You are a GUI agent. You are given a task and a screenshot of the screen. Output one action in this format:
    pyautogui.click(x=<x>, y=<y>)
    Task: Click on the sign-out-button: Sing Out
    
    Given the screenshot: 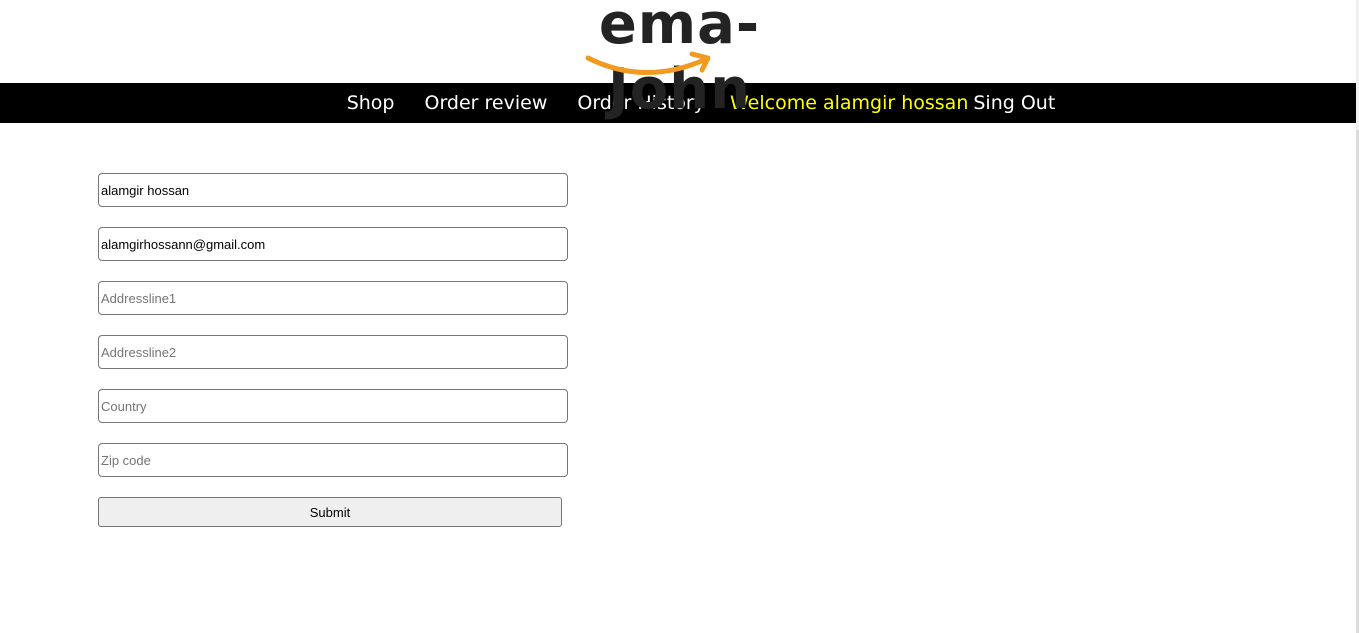 What is the action you would take?
    pyautogui.click(x=1014, y=103)
    